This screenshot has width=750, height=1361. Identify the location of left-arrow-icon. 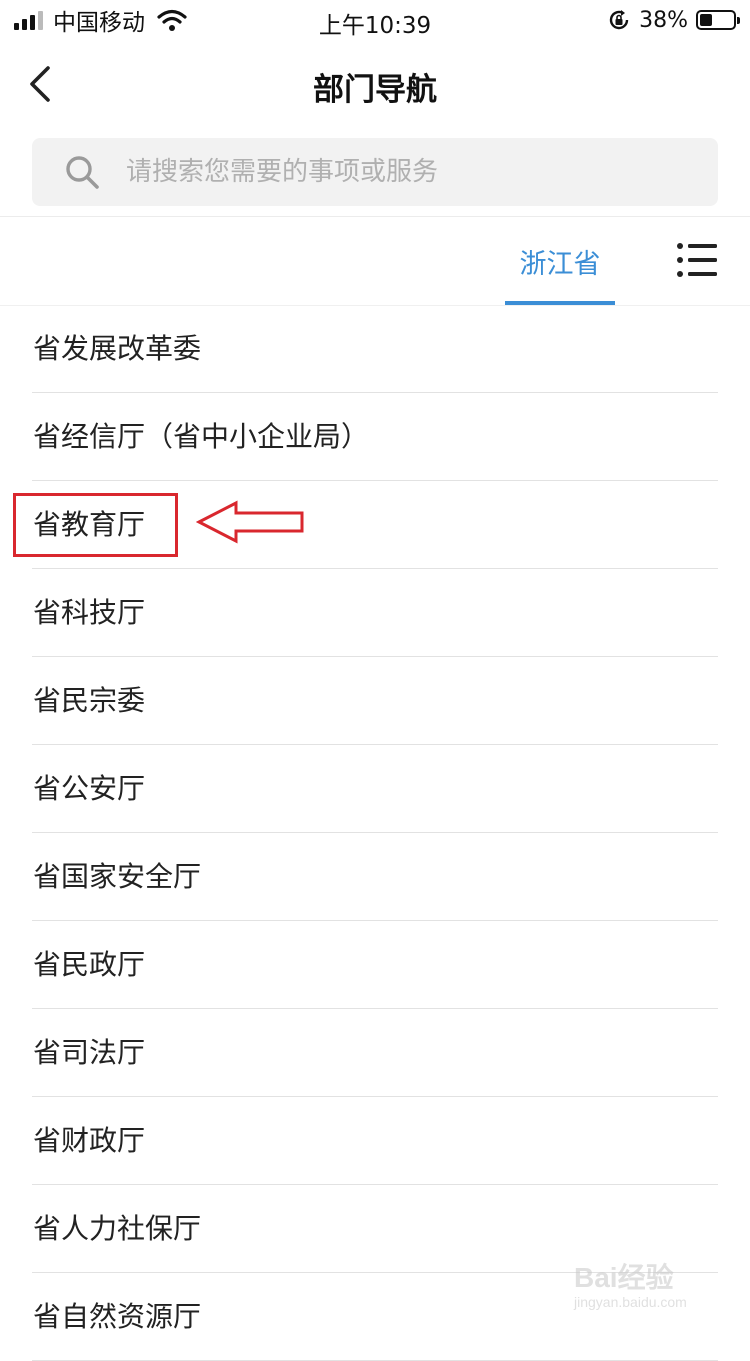
(250, 522).